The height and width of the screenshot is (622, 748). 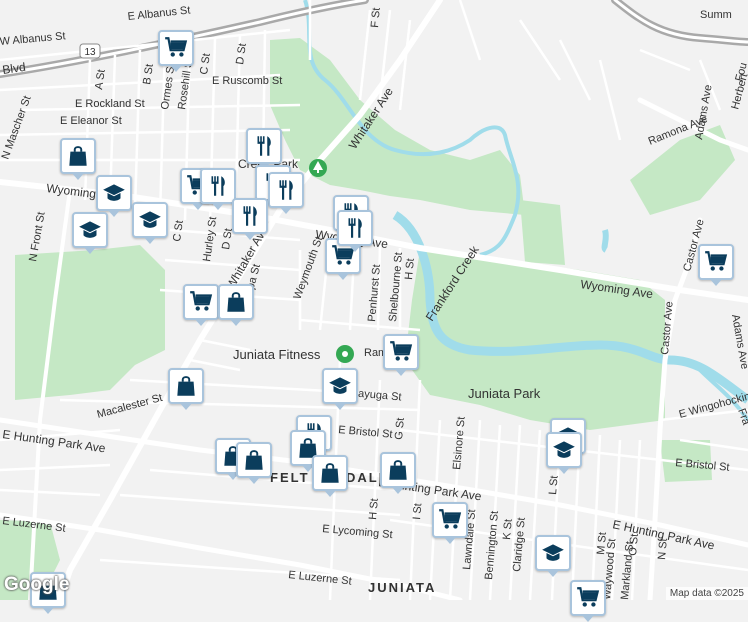 What do you see at coordinates (277, 354) in the screenshot?
I see `juniata-fitness-label: Juniata Fitness` at bounding box center [277, 354].